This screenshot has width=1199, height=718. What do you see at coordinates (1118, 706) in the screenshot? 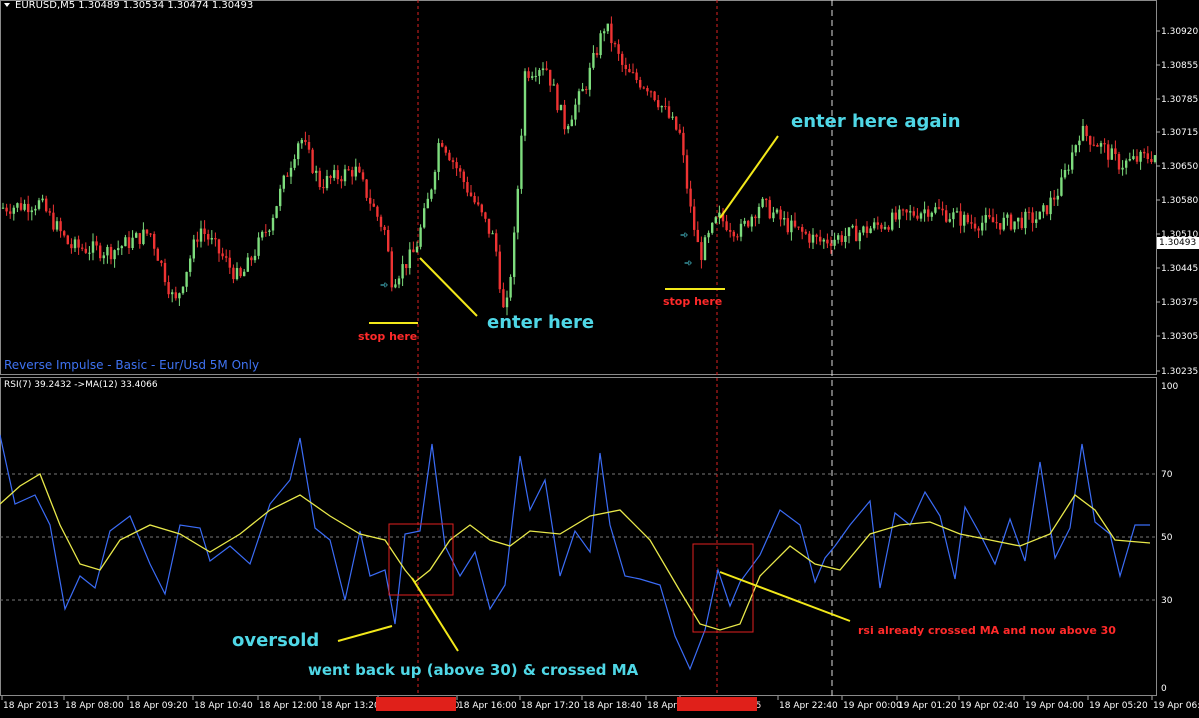
I see `time-tick-label: 19 Apr 05:20` at bounding box center [1118, 706].